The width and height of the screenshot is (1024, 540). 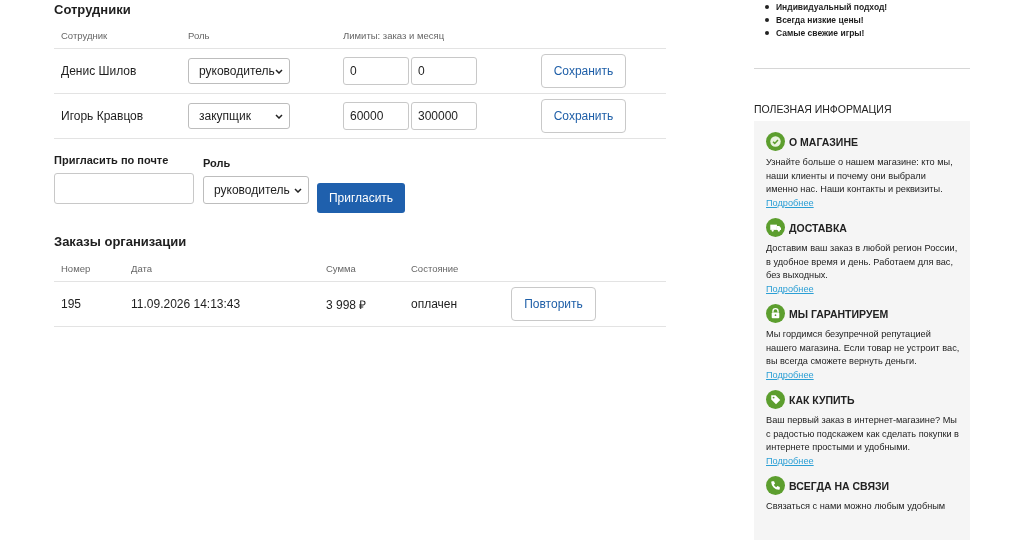 I want to click on table-cell-text: 3 998 ₽, so click(x=346, y=304).